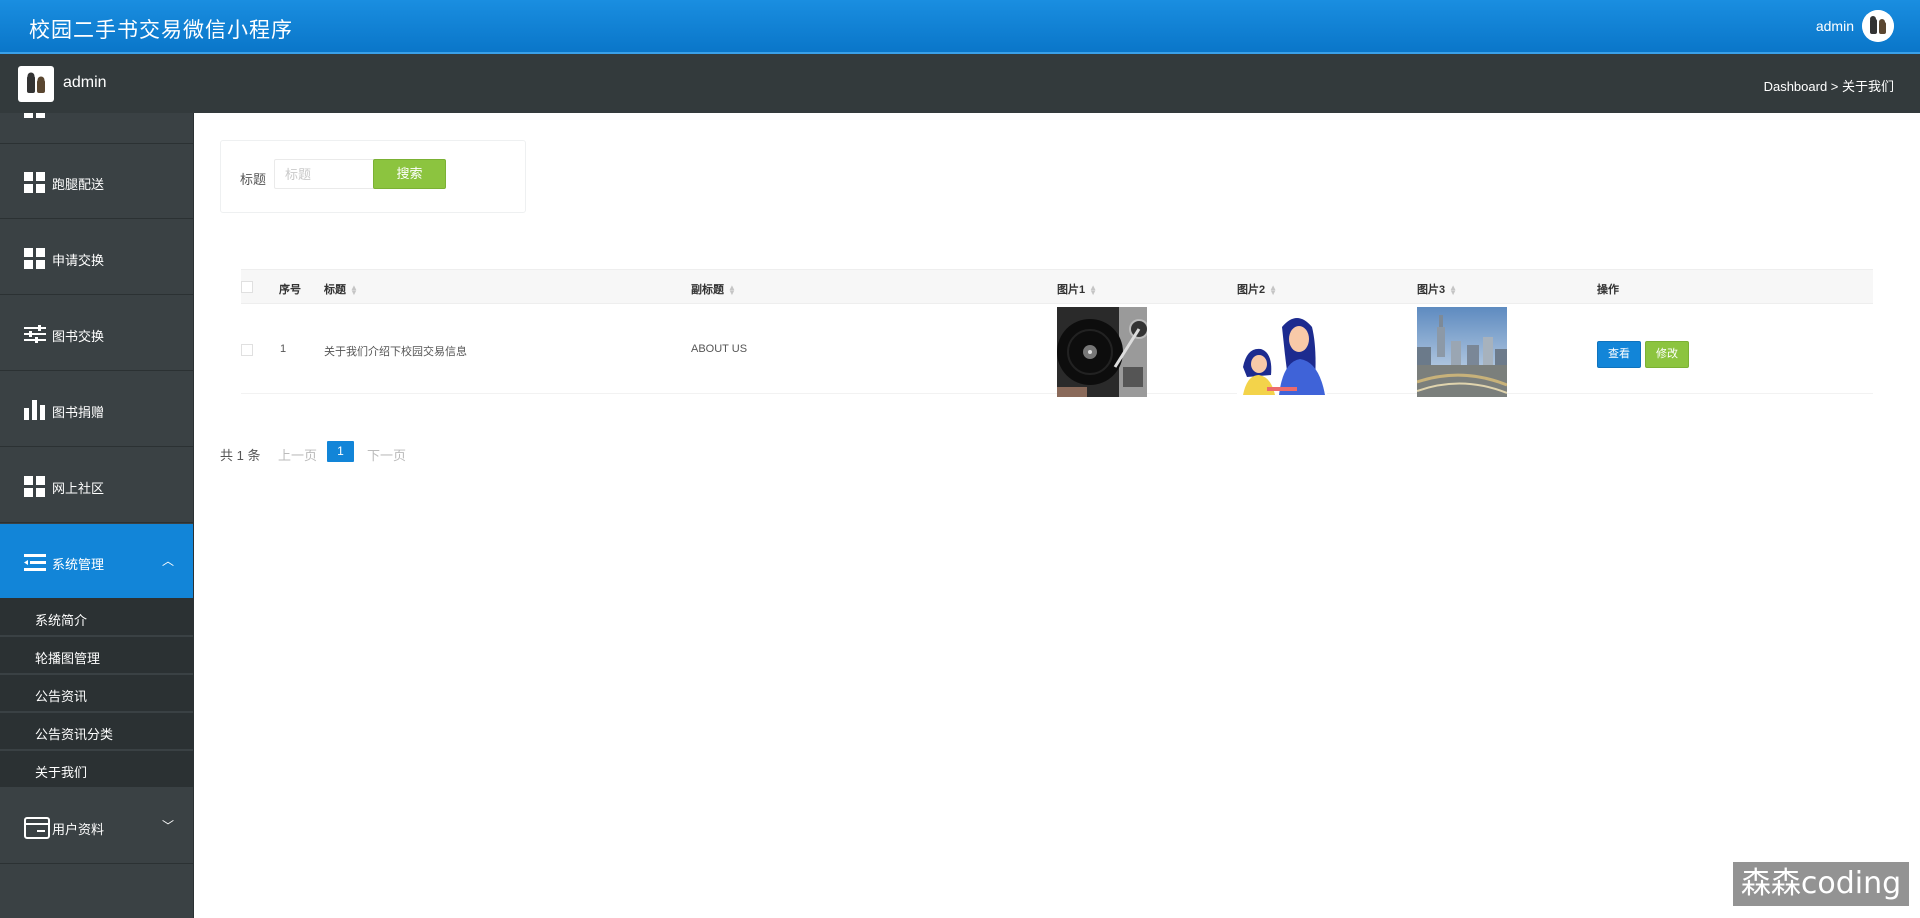  What do you see at coordinates (35, 410) in the screenshot?
I see `bar-chart-icon` at bounding box center [35, 410].